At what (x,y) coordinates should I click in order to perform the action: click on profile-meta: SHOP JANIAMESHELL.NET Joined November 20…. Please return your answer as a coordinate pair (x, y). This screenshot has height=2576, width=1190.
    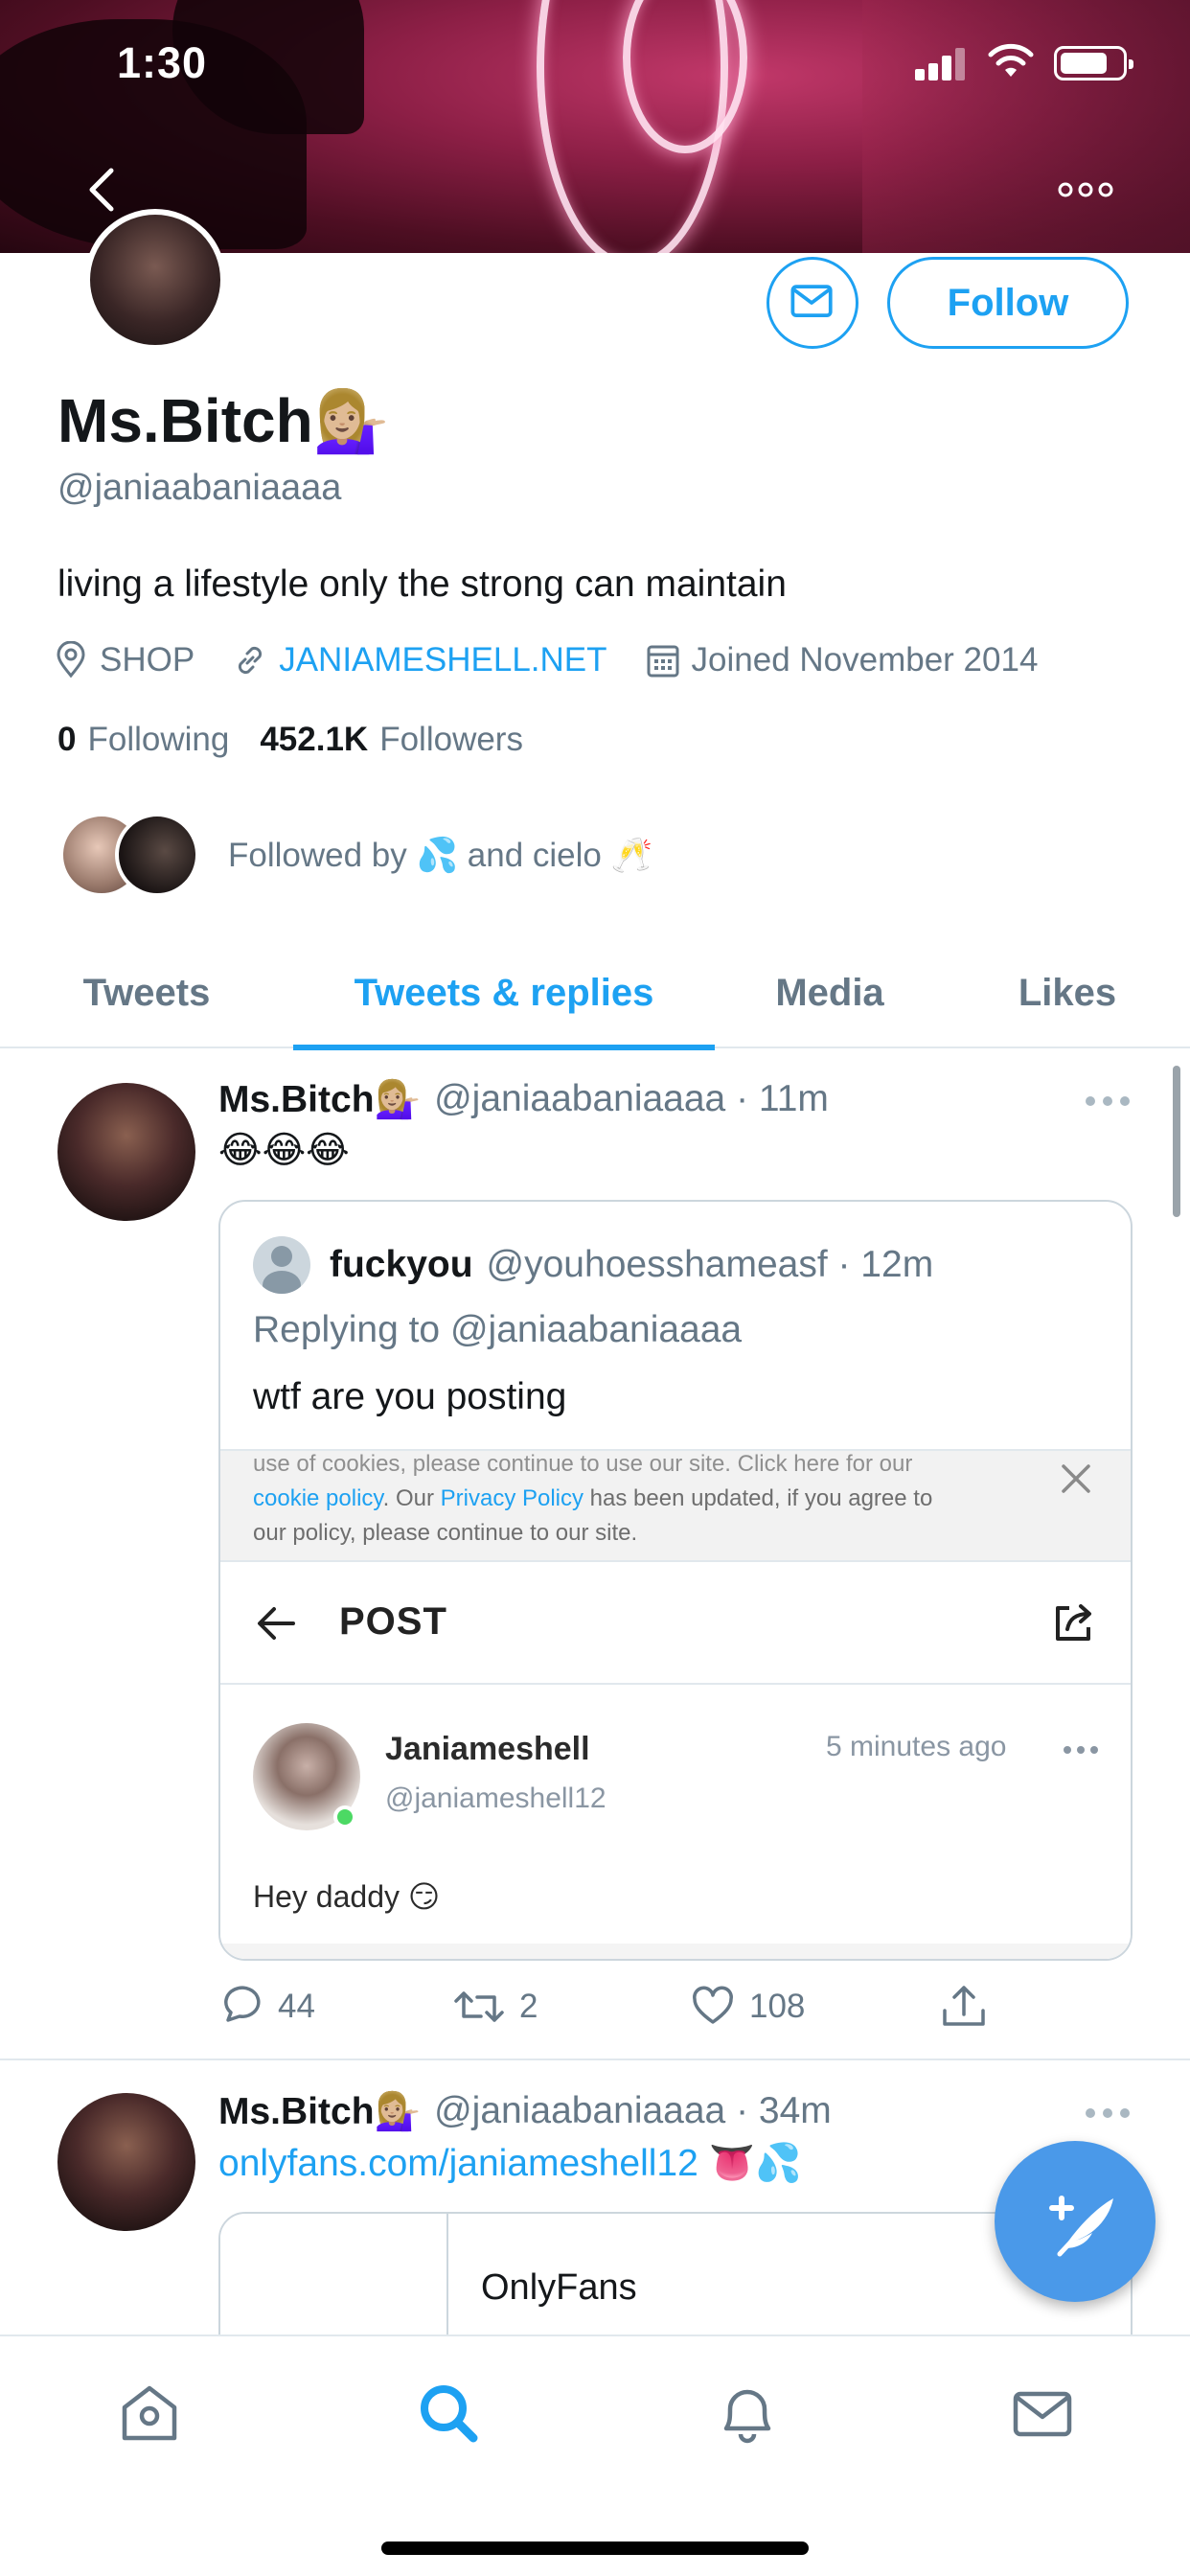
    Looking at the image, I should click on (565, 660).